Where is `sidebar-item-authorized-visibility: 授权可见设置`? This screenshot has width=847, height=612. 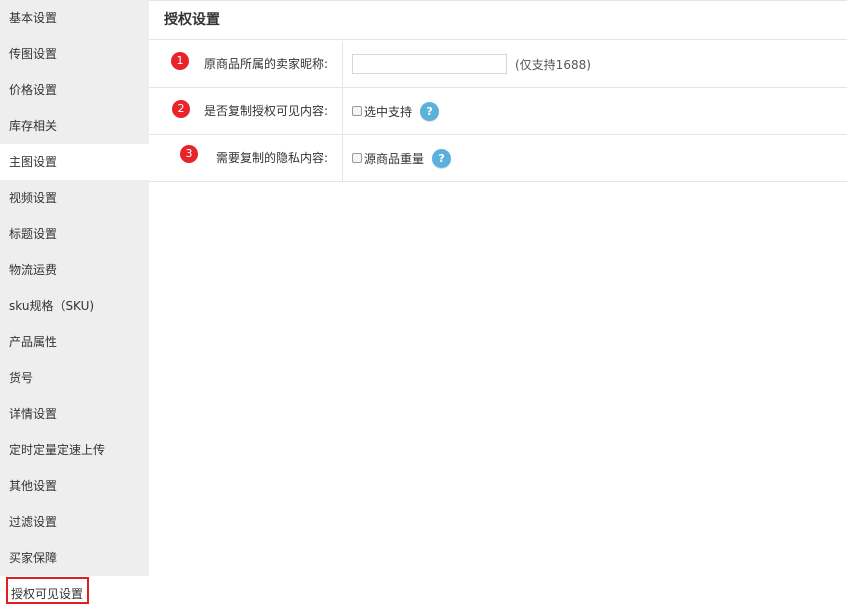
sidebar-item-authorized-visibility: 授权可见设置 is located at coordinates (74, 594).